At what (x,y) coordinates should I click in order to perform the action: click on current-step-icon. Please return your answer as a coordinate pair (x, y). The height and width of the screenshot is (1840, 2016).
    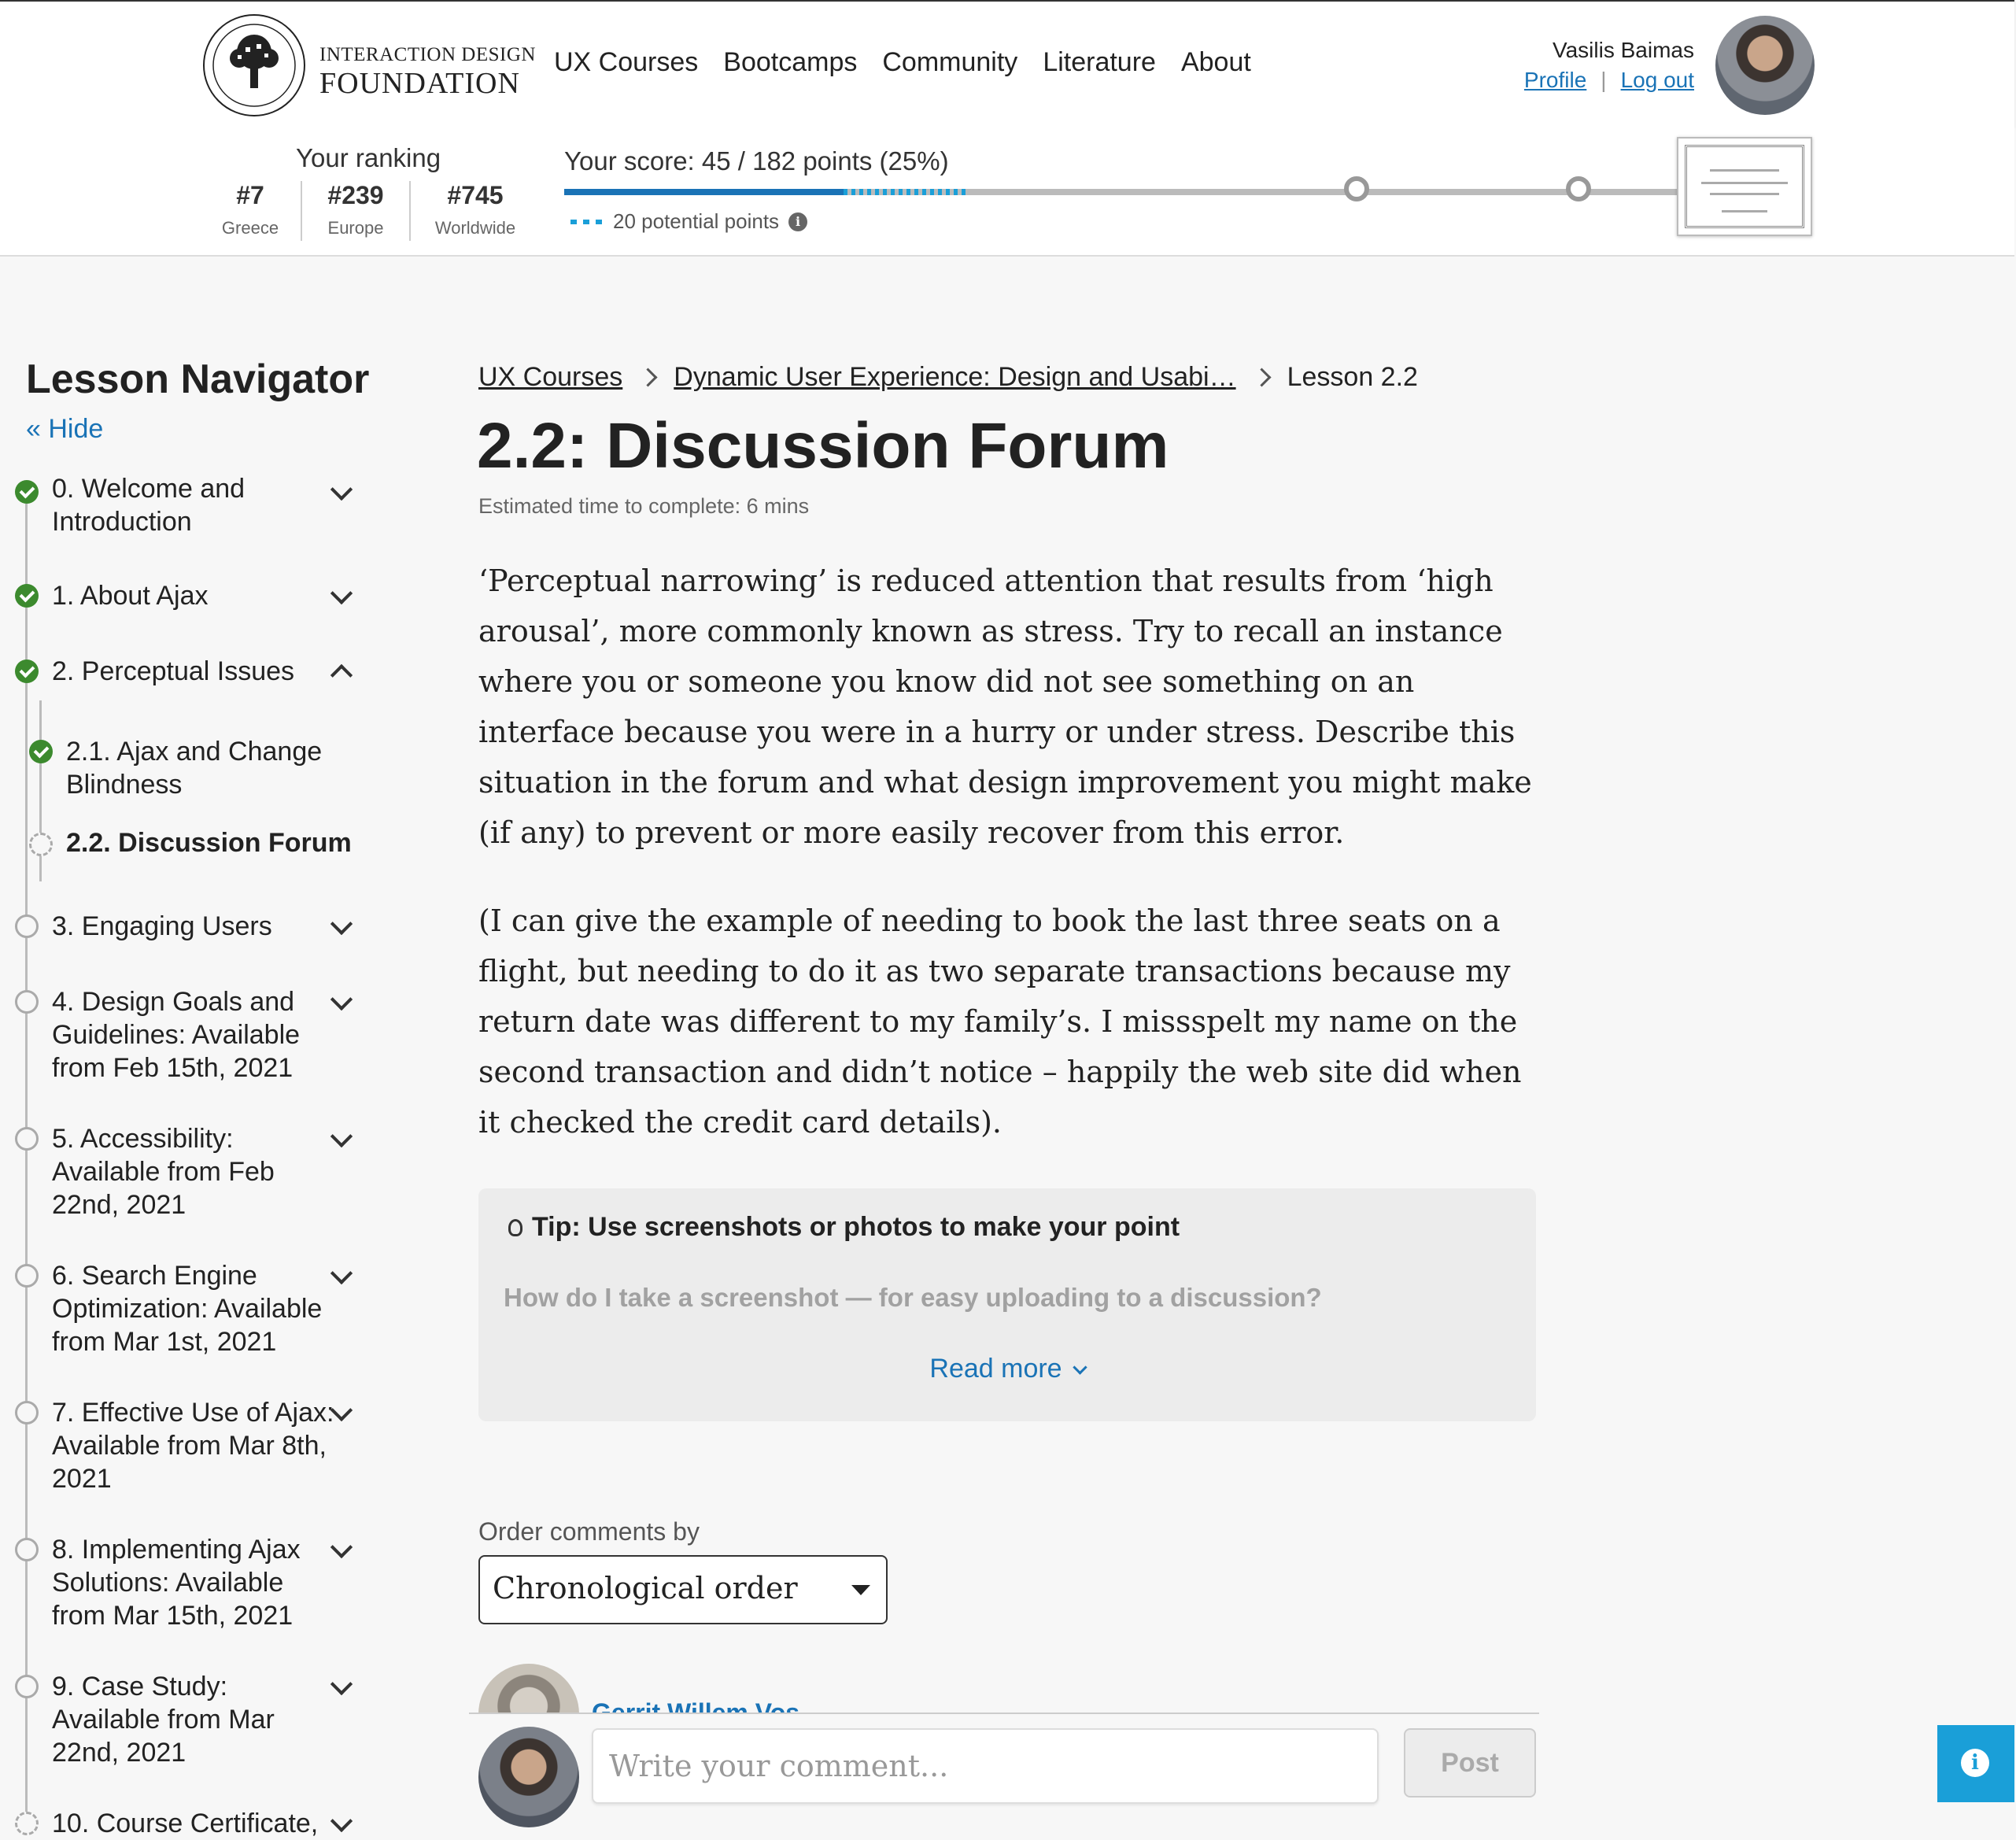
    Looking at the image, I should click on (41, 844).